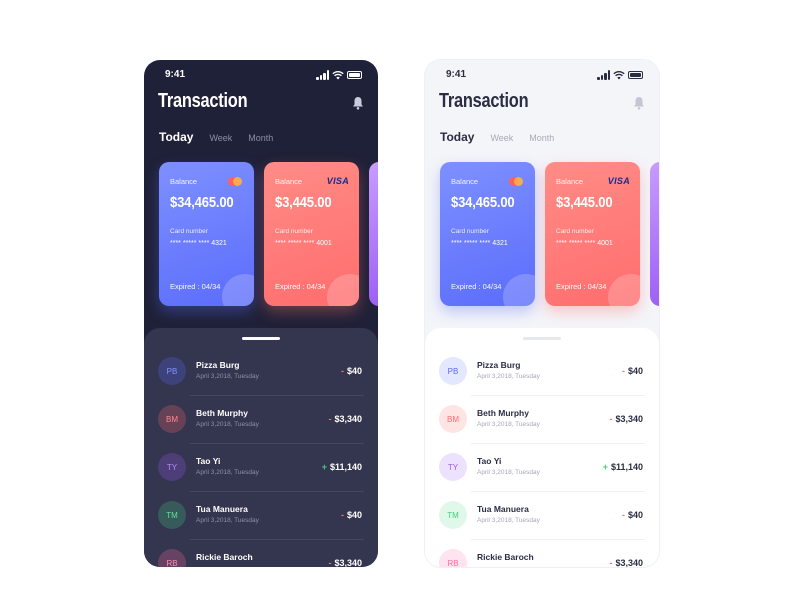 The height and width of the screenshot is (600, 800). Describe the element at coordinates (503, 509) in the screenshot. I see `transaction-name: Tua Manuera` at that location.